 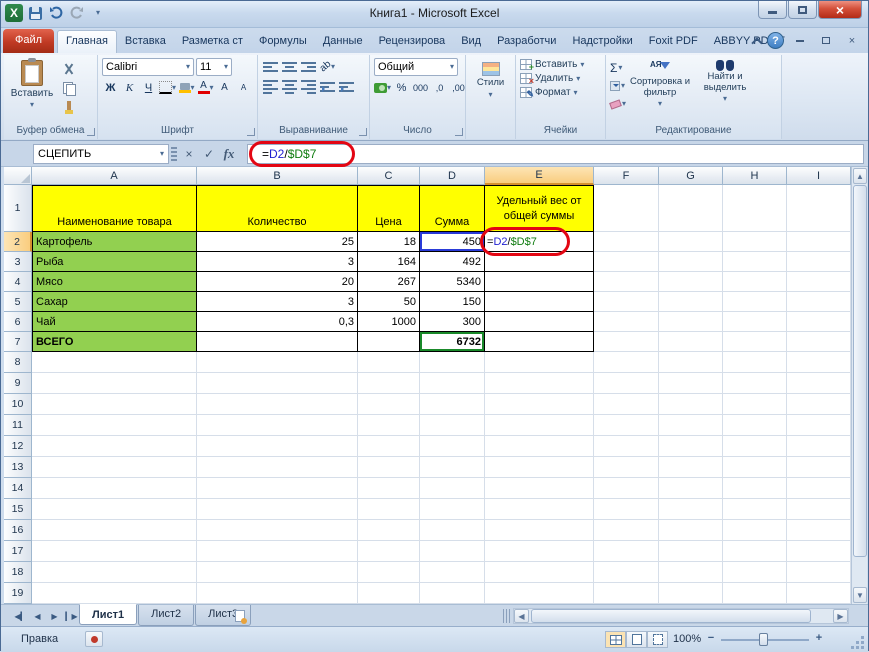 What do you see at coordinates (626, 509) in the screenshot?
I see `cell-F15` at bounding box center [626, 509].